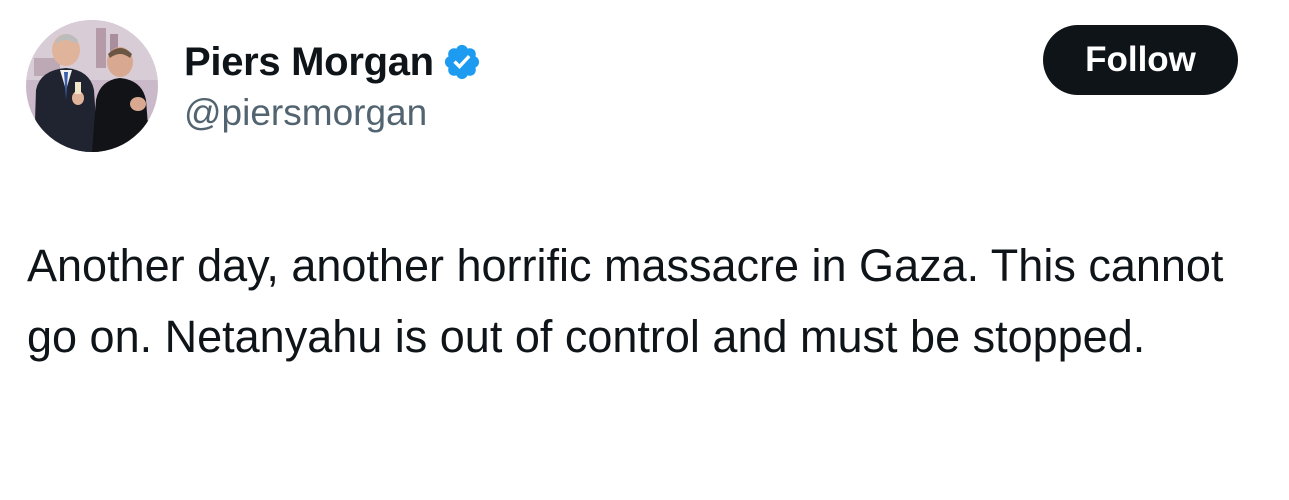  I want to click on avatar, so click(92, 86).